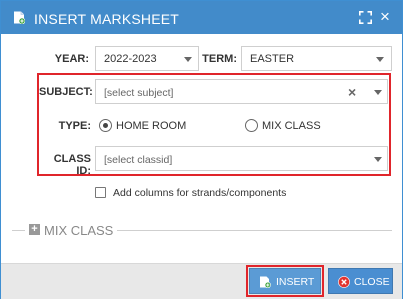 The width and height of the screenshot is (403, 299). I want to click on radio-mix-class, so click(251, 125).